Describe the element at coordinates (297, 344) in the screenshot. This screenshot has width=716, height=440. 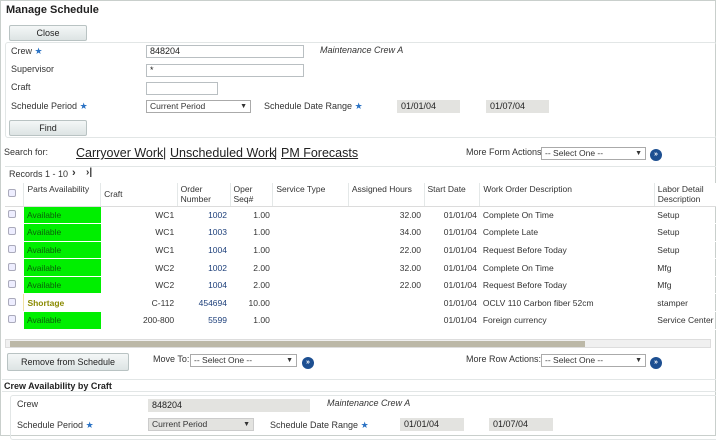
I see `scrollbar-thumb` at that location.